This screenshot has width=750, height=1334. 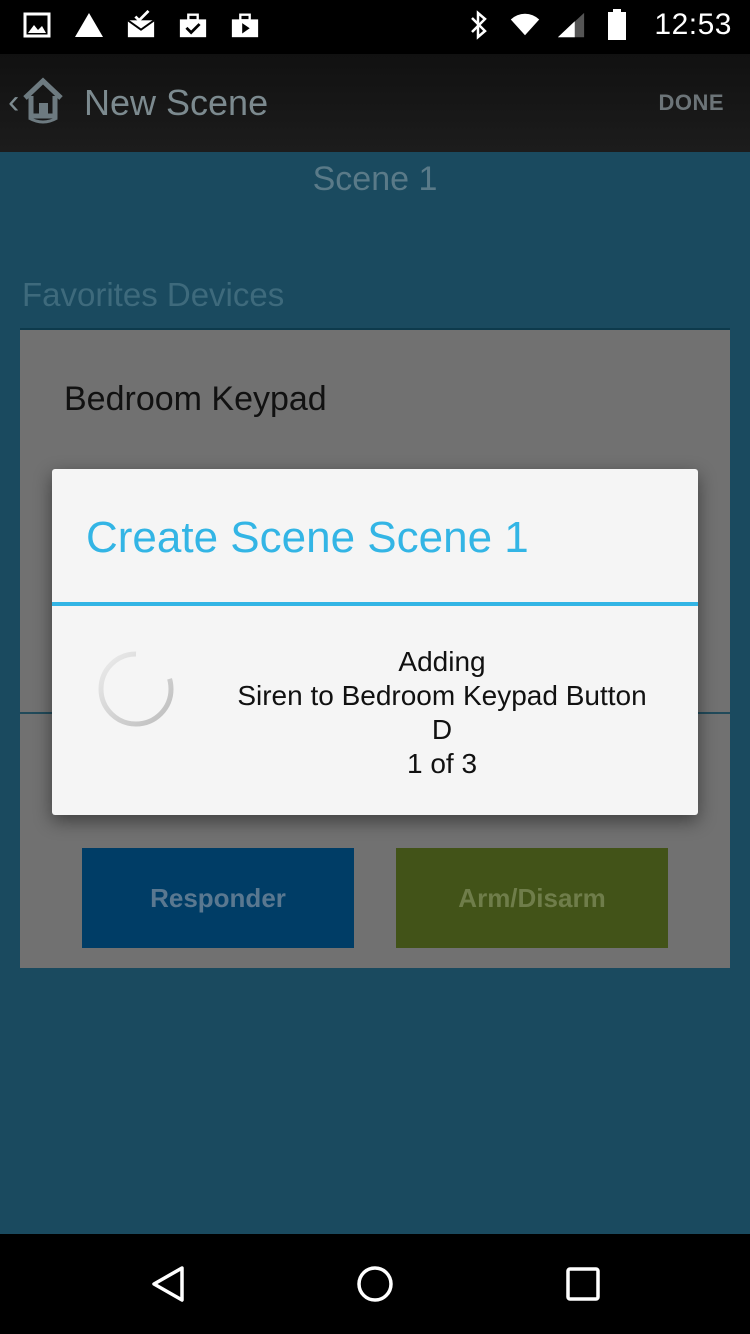 What do you see at coordinates (375, 179) in the screenshot?
I see `scene-name: Scene 1` at bounding box center [375, 179].